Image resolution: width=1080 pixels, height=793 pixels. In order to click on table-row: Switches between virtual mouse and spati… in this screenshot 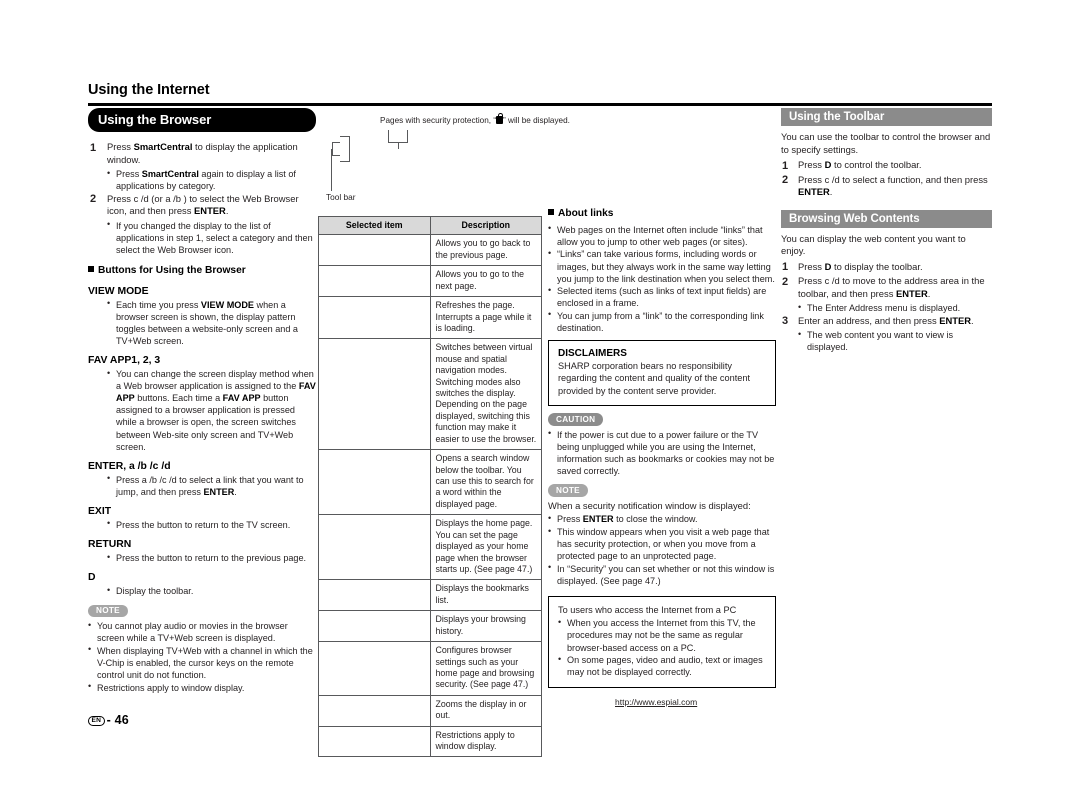, I will do `click(430, 394)`.